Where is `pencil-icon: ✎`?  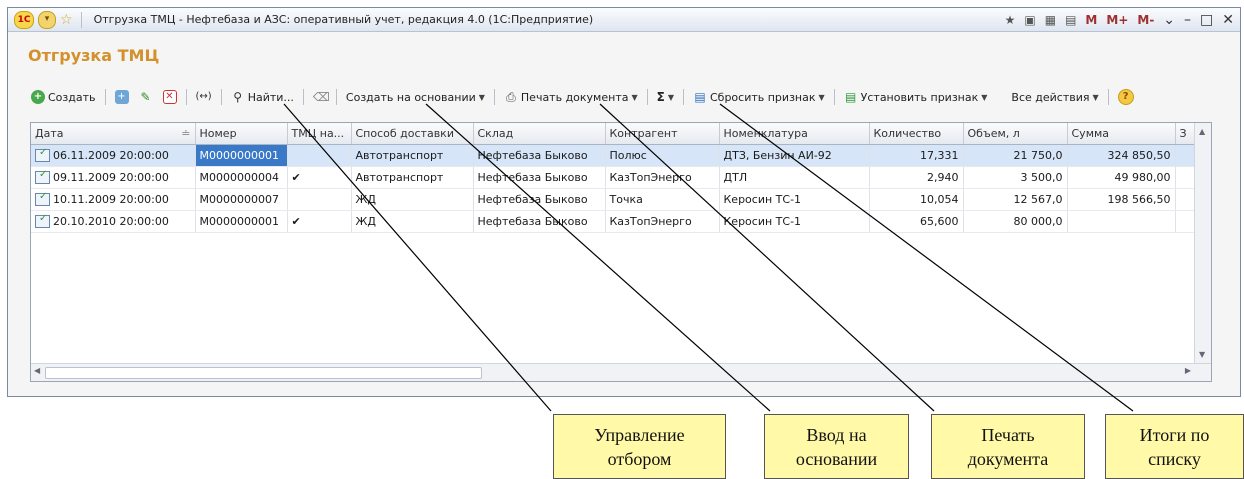
pencil-icon: ✎ is located at coordinates (145, 97).